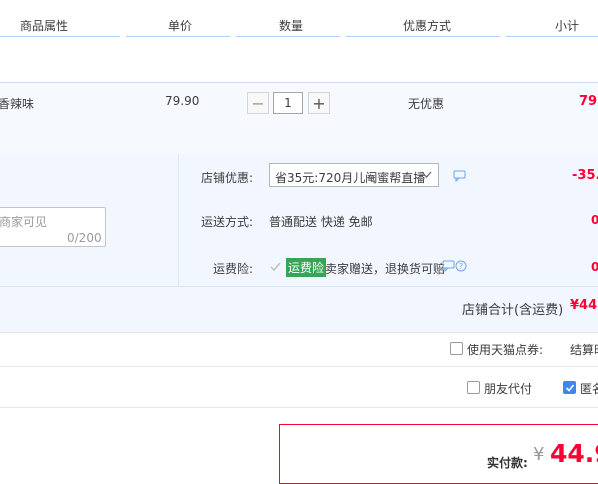 This screenshot has width=598, height=484. Describe the element at coordinates (513, 310) in the screenshot. I see `shop-total-label: 店铺合计(含运费)` at that location.